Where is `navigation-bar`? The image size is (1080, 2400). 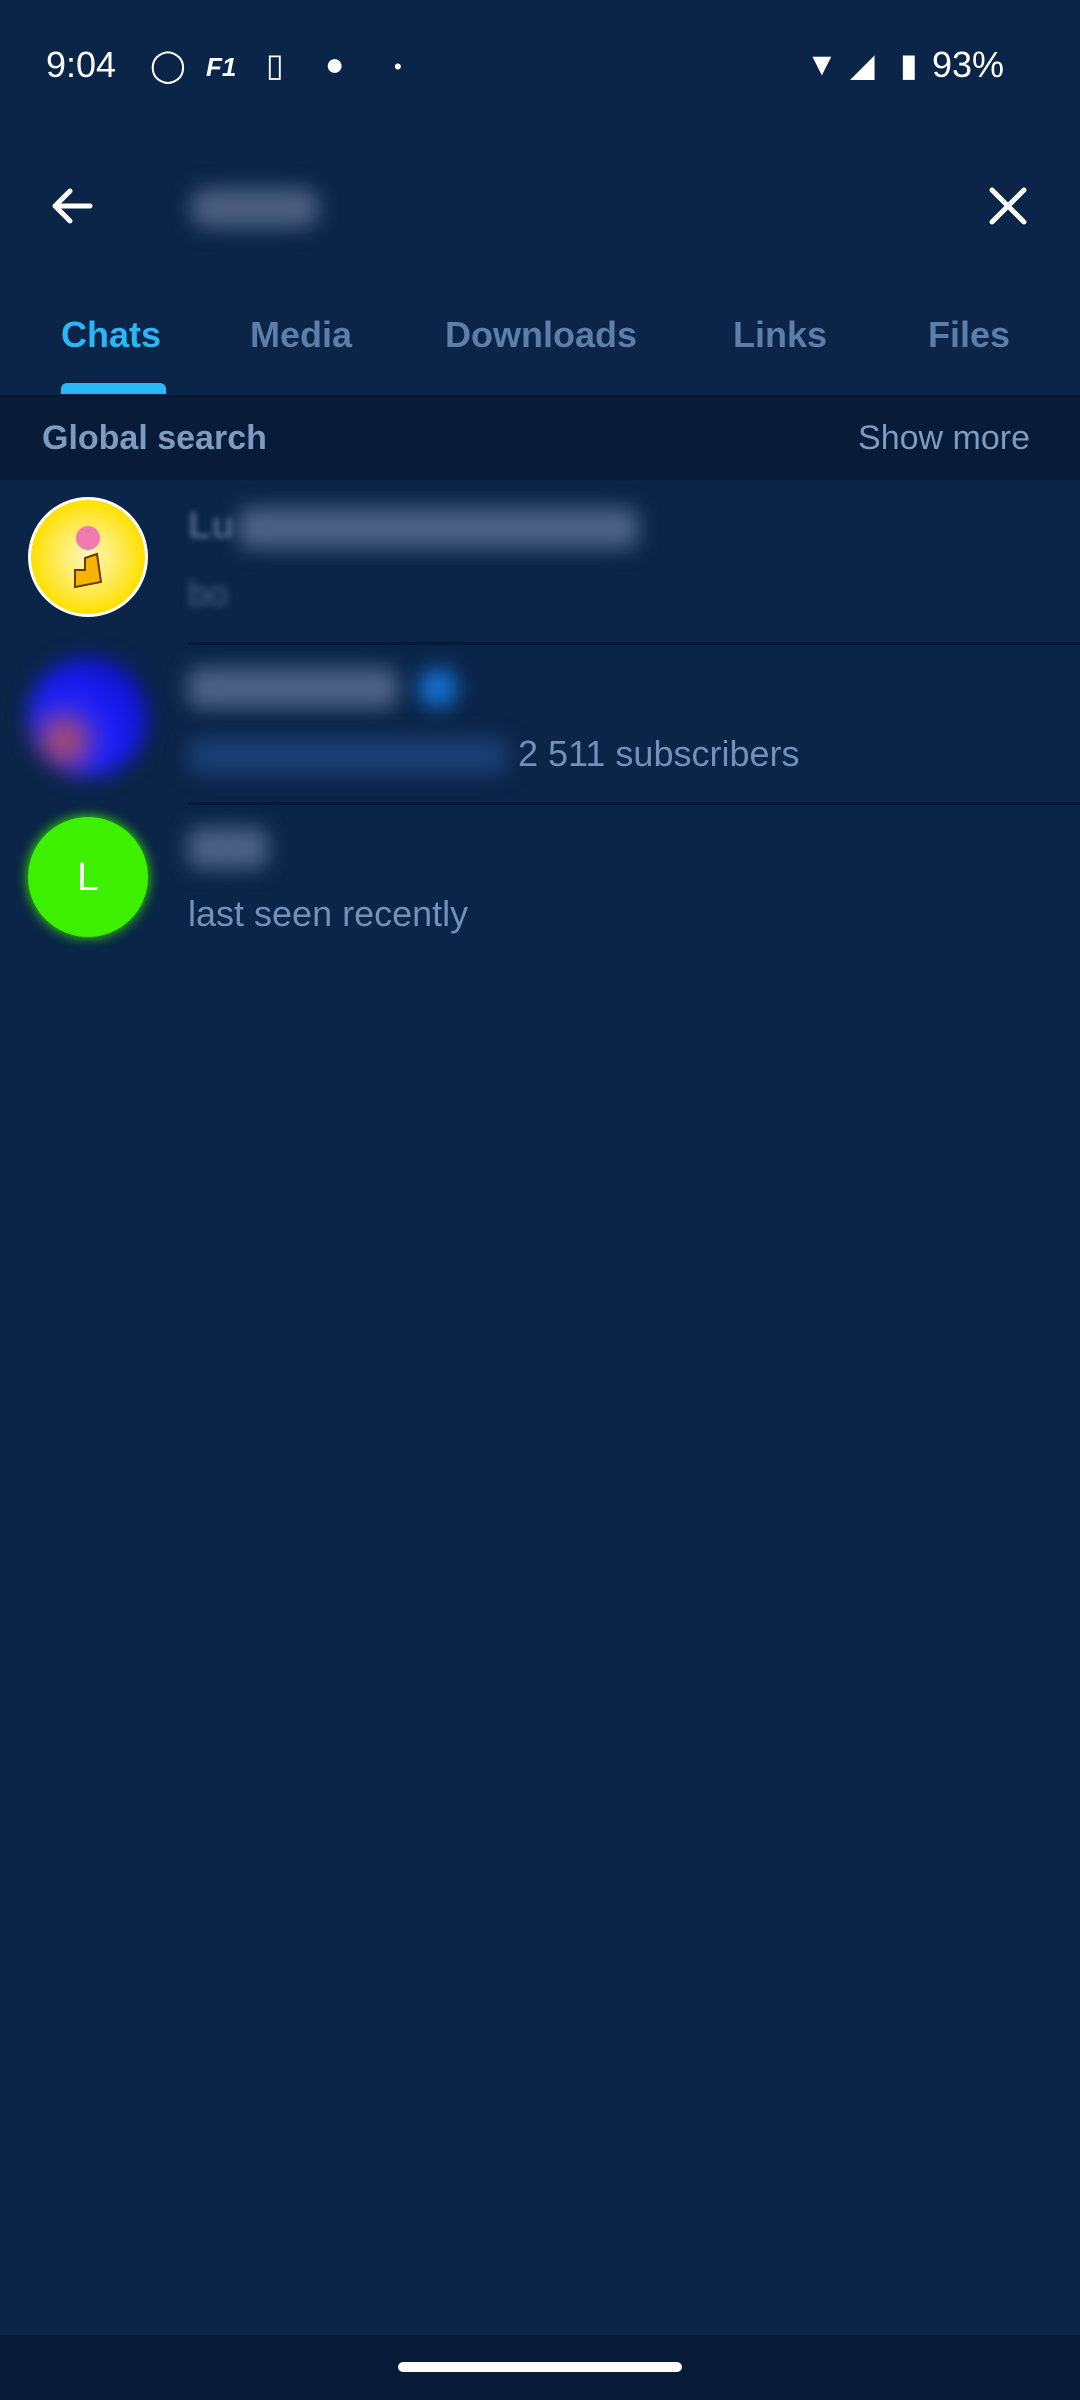 navigation-bar is located at coordinates (540, 2367).